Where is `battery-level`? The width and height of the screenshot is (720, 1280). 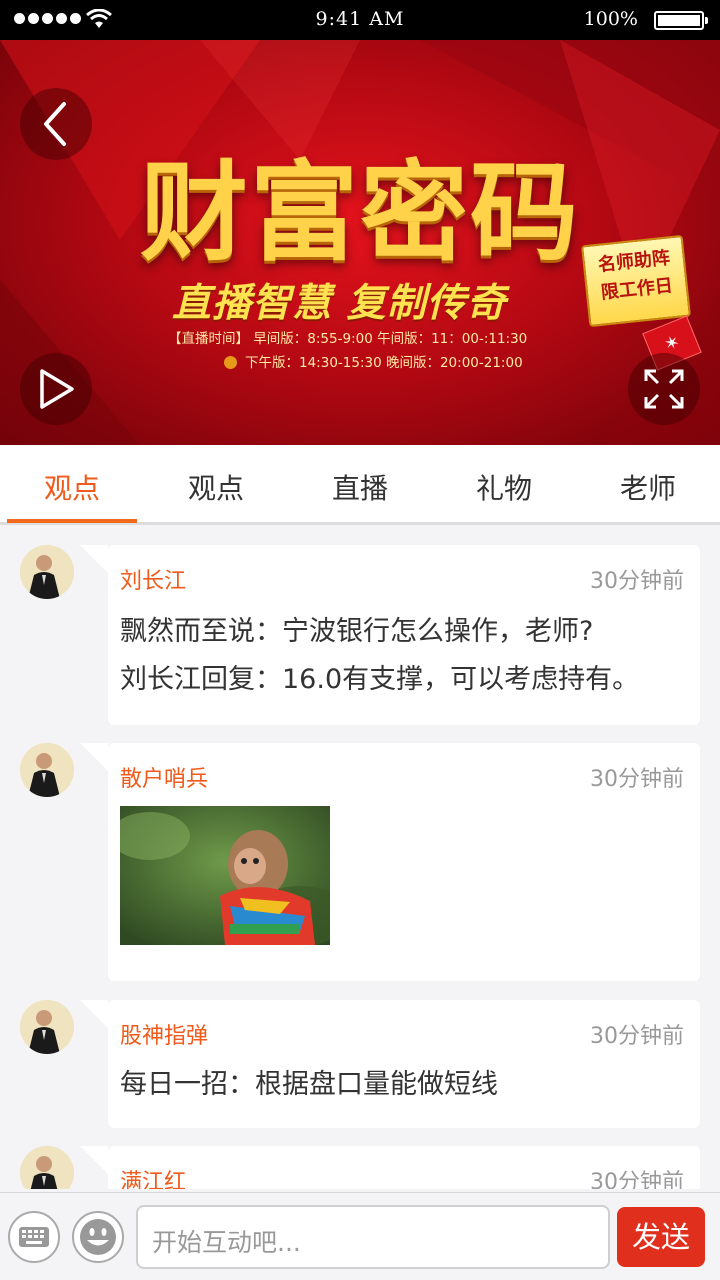
battery-level is located at coordinates (679, 20).